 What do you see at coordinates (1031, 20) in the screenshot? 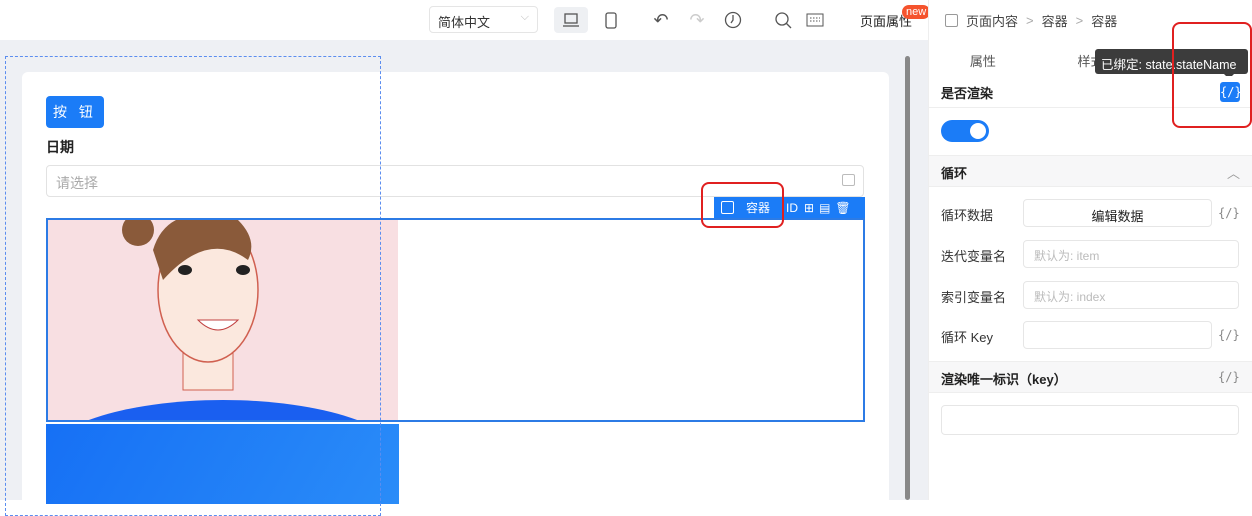
I see `breadcrumb: 页面内容 > 容器 > 容器` at bounding box center [1031, 20].